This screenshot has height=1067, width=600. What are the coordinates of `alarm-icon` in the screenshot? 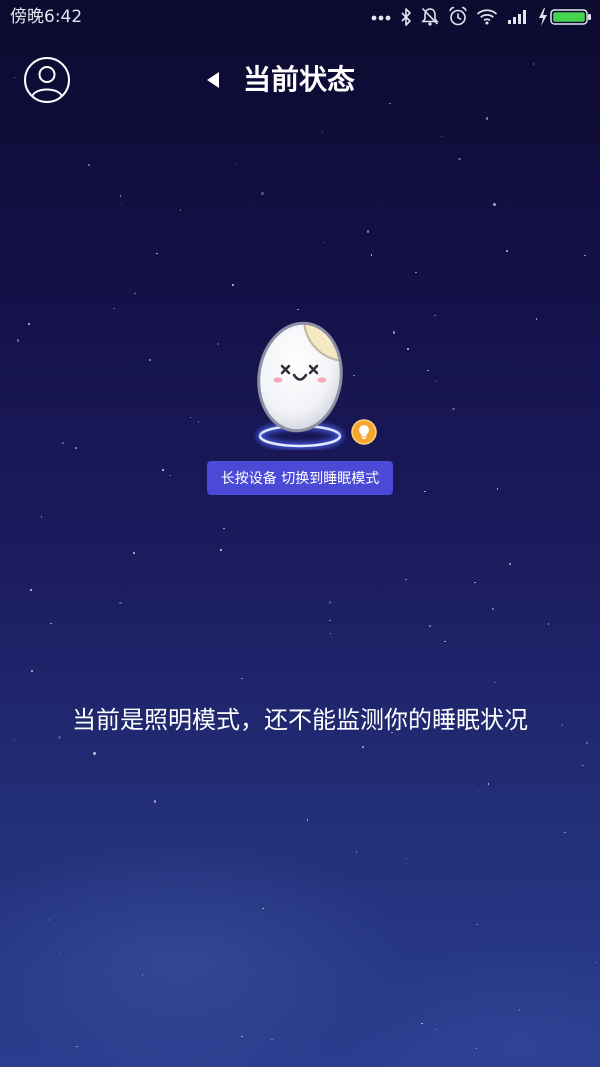 It's located at (458, 16).